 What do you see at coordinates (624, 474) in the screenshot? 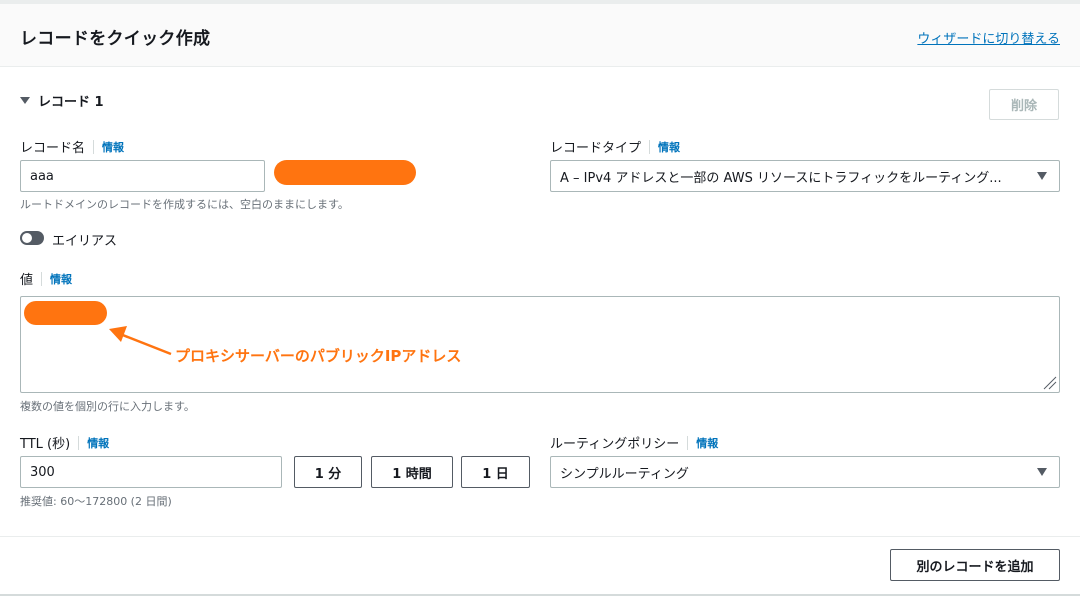
I see `routing-policy-selected: シンプルルーティング` at bounding box center [624, 474].